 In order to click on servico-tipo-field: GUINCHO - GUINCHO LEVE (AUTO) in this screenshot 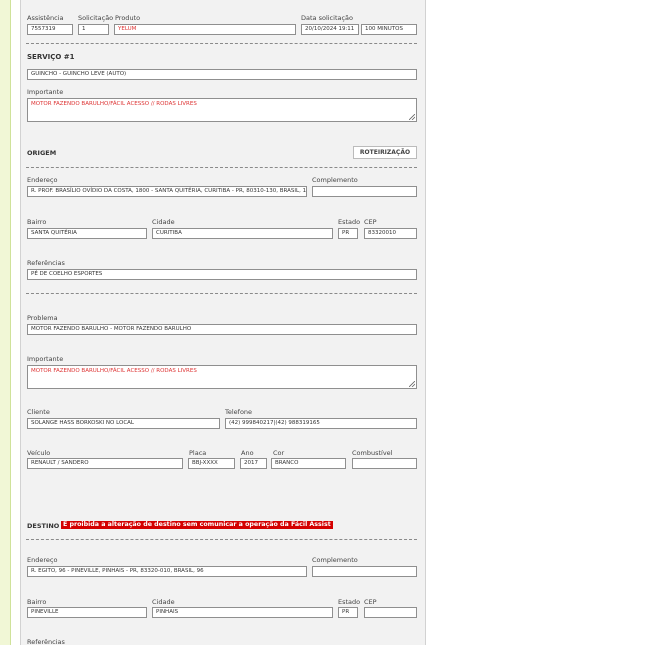, I will do `click(222, 74)`.